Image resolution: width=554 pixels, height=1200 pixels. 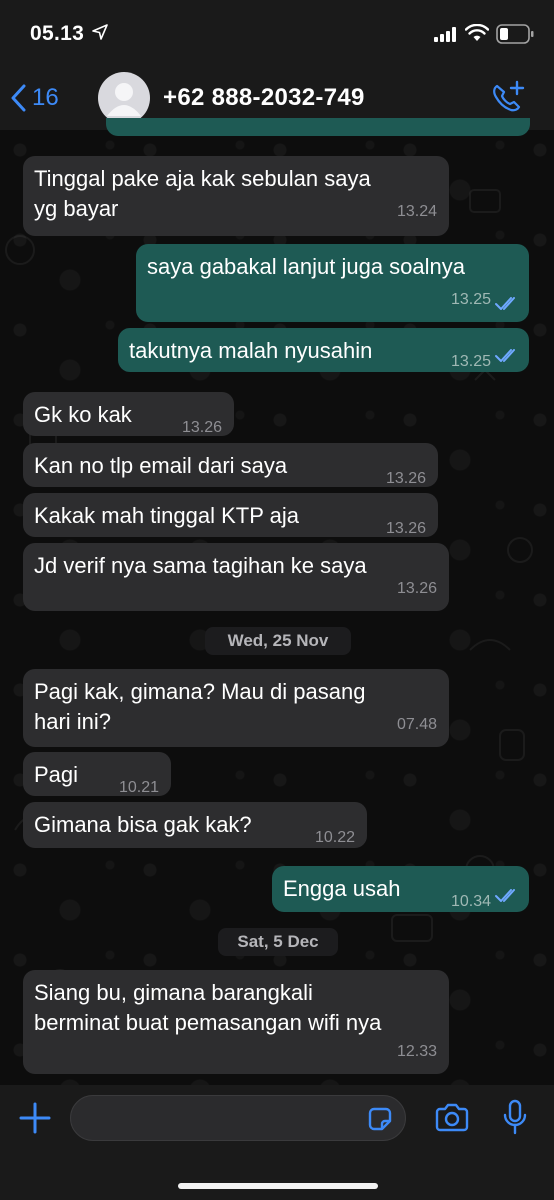 I want to click on signal-icon, so click(x=445, y=34).